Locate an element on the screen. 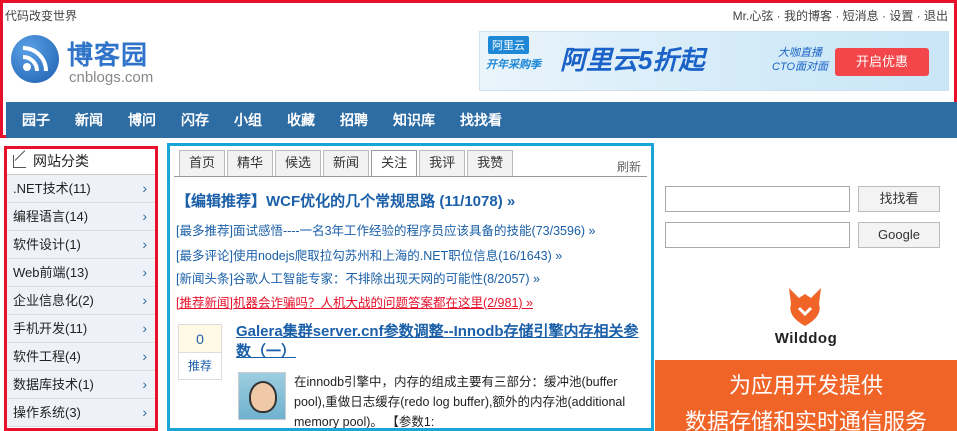  nav-item: 知识库 is located at coordinates (410, 120).